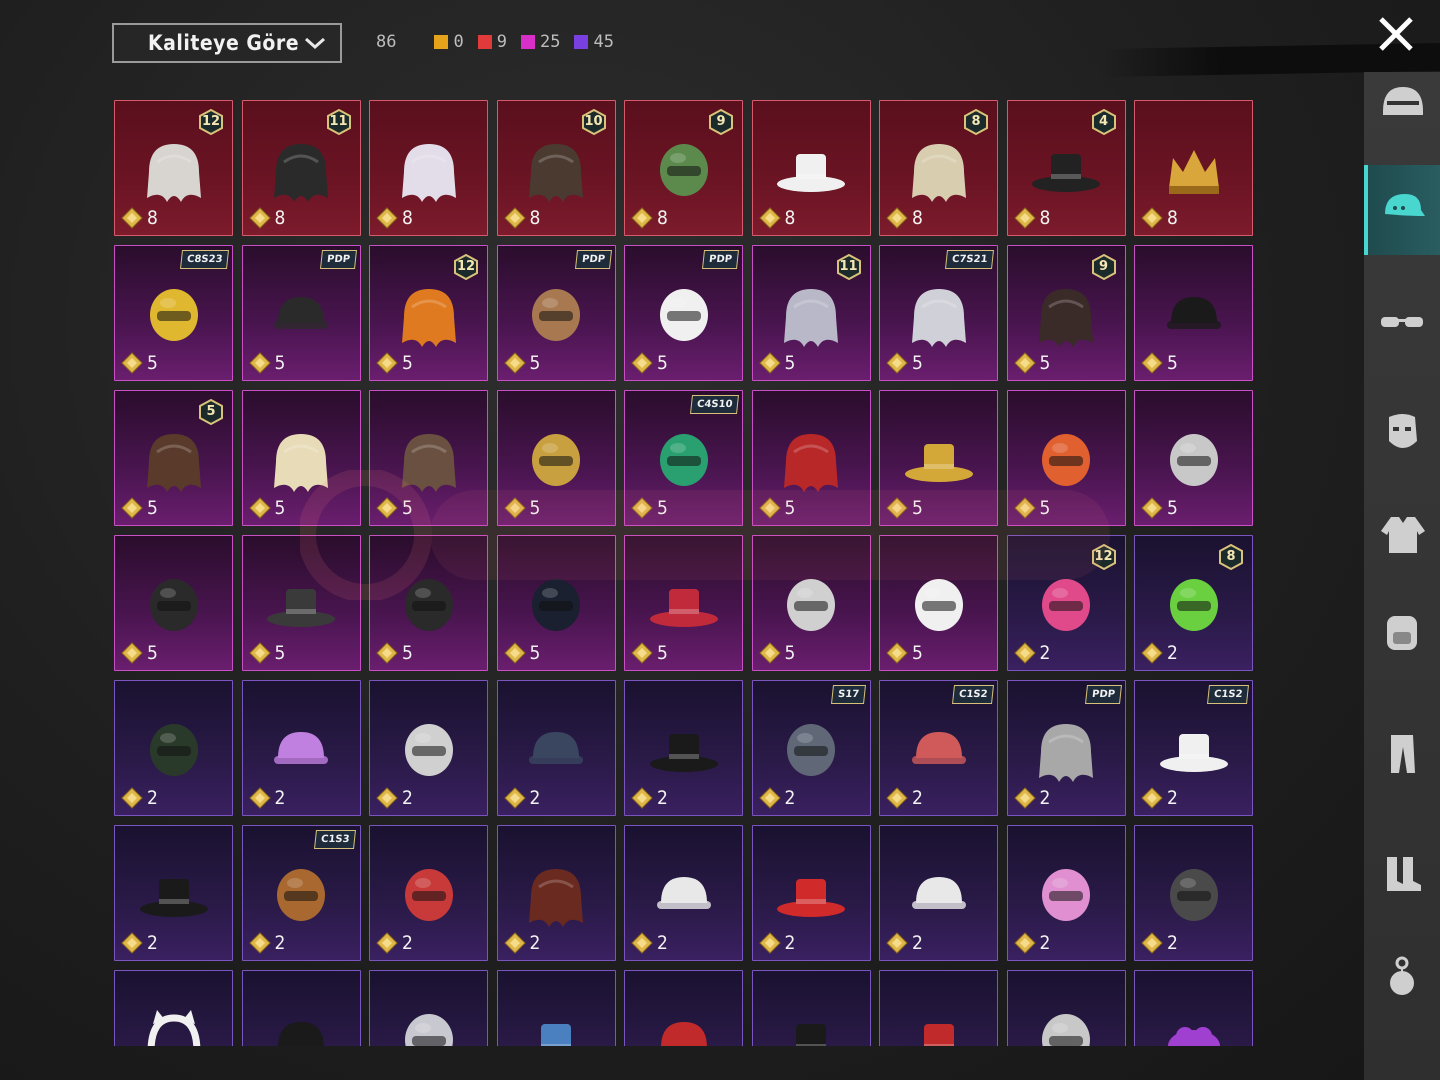  What do you see at coordinates (1402, 632) in the screenshot?
I see `category-tab-backpack` at bounding box center [1402, 632].